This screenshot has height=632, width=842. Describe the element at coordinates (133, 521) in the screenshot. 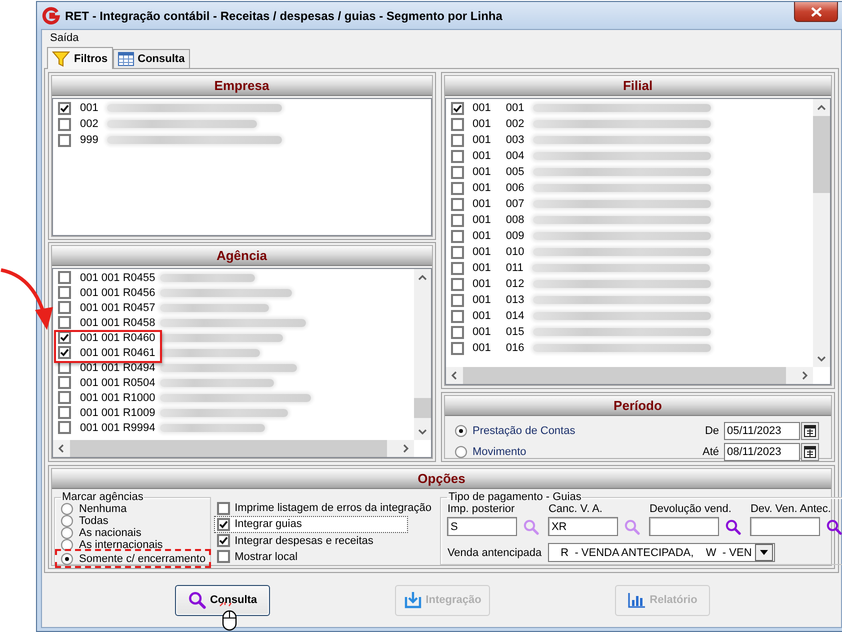

I see `radio-option: Todas` at that location.